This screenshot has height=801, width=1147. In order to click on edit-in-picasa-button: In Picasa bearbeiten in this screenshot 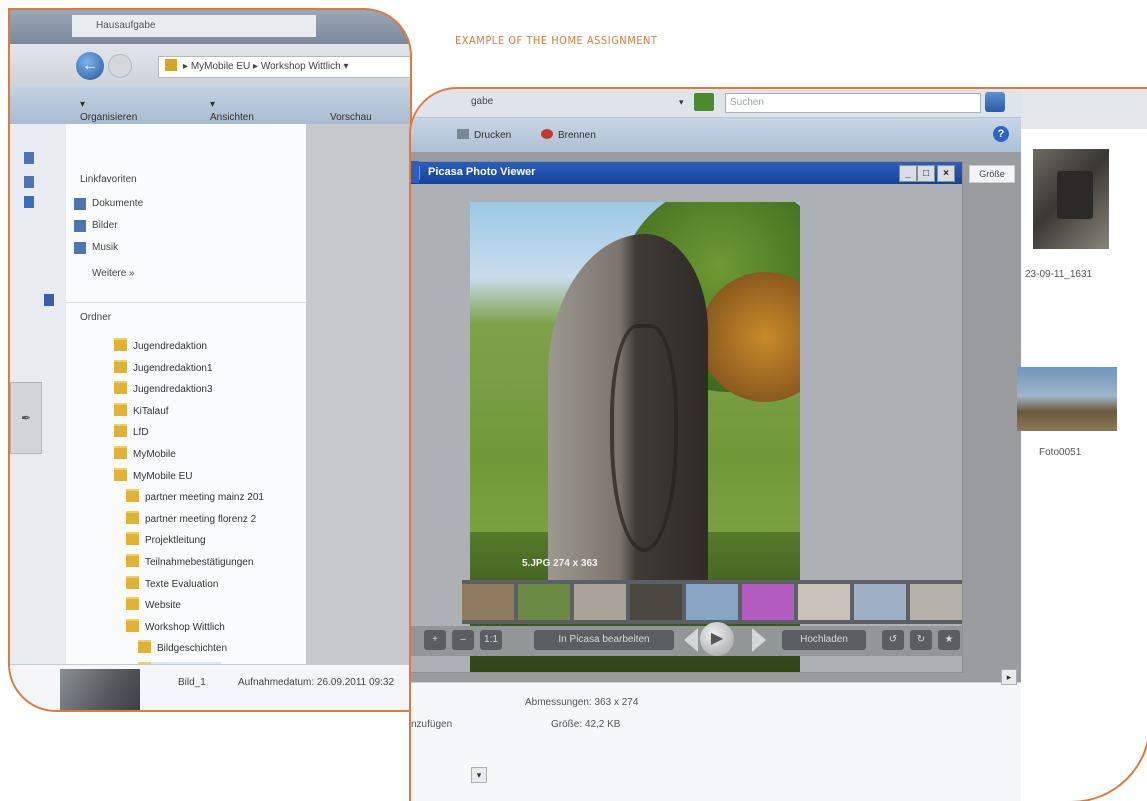, I will do `click(604, 640)`.